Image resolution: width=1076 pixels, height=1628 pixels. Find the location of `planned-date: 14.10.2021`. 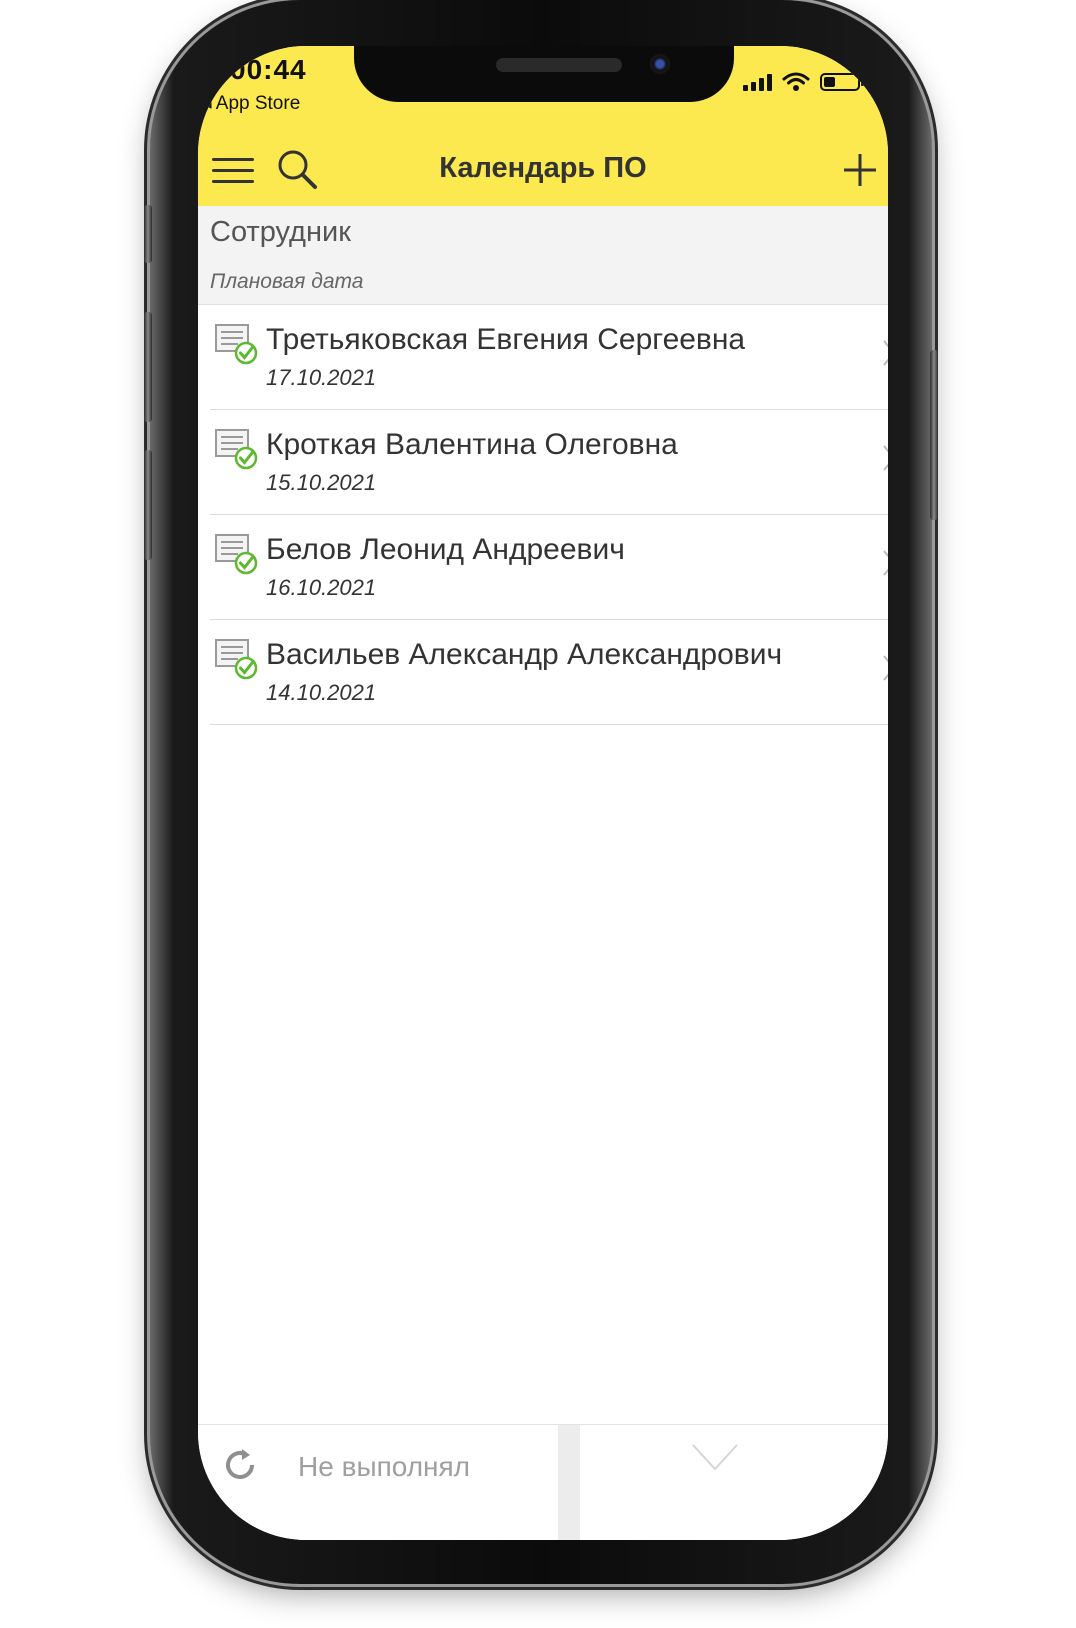

planned-date: 14.10.2021 is located at coordinates (321, 692).